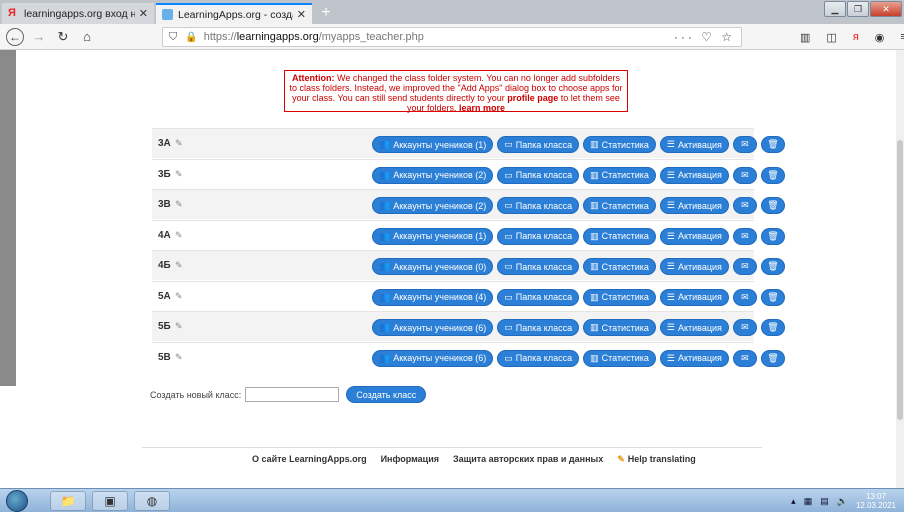  What do you see at coordinates (528, 459) in the screenshot?
I see `footer-copyright-link: Защита авторских прав и данных` at bounding box center [528, 459].